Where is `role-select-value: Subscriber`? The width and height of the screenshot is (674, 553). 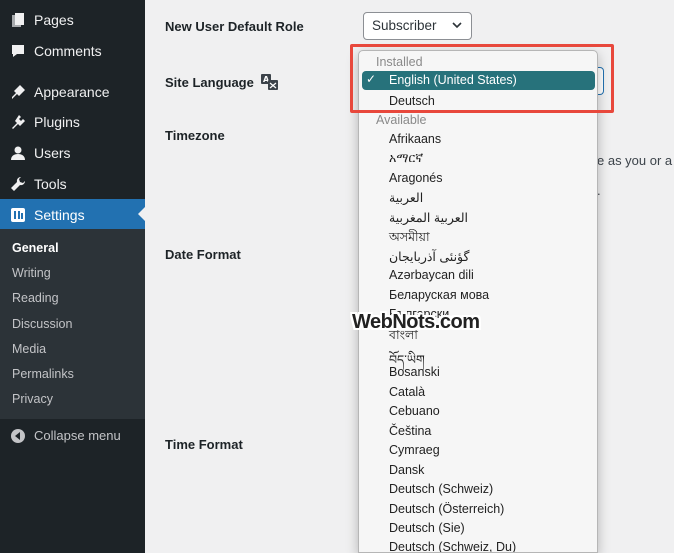 role-select-value: Subscriber is located at coordinates (404, 25).